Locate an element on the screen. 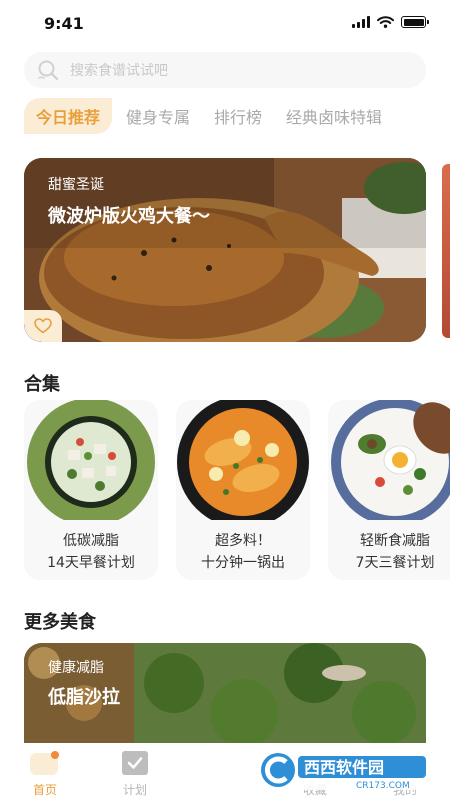  favorite-button is located at coordinates (43, 326).